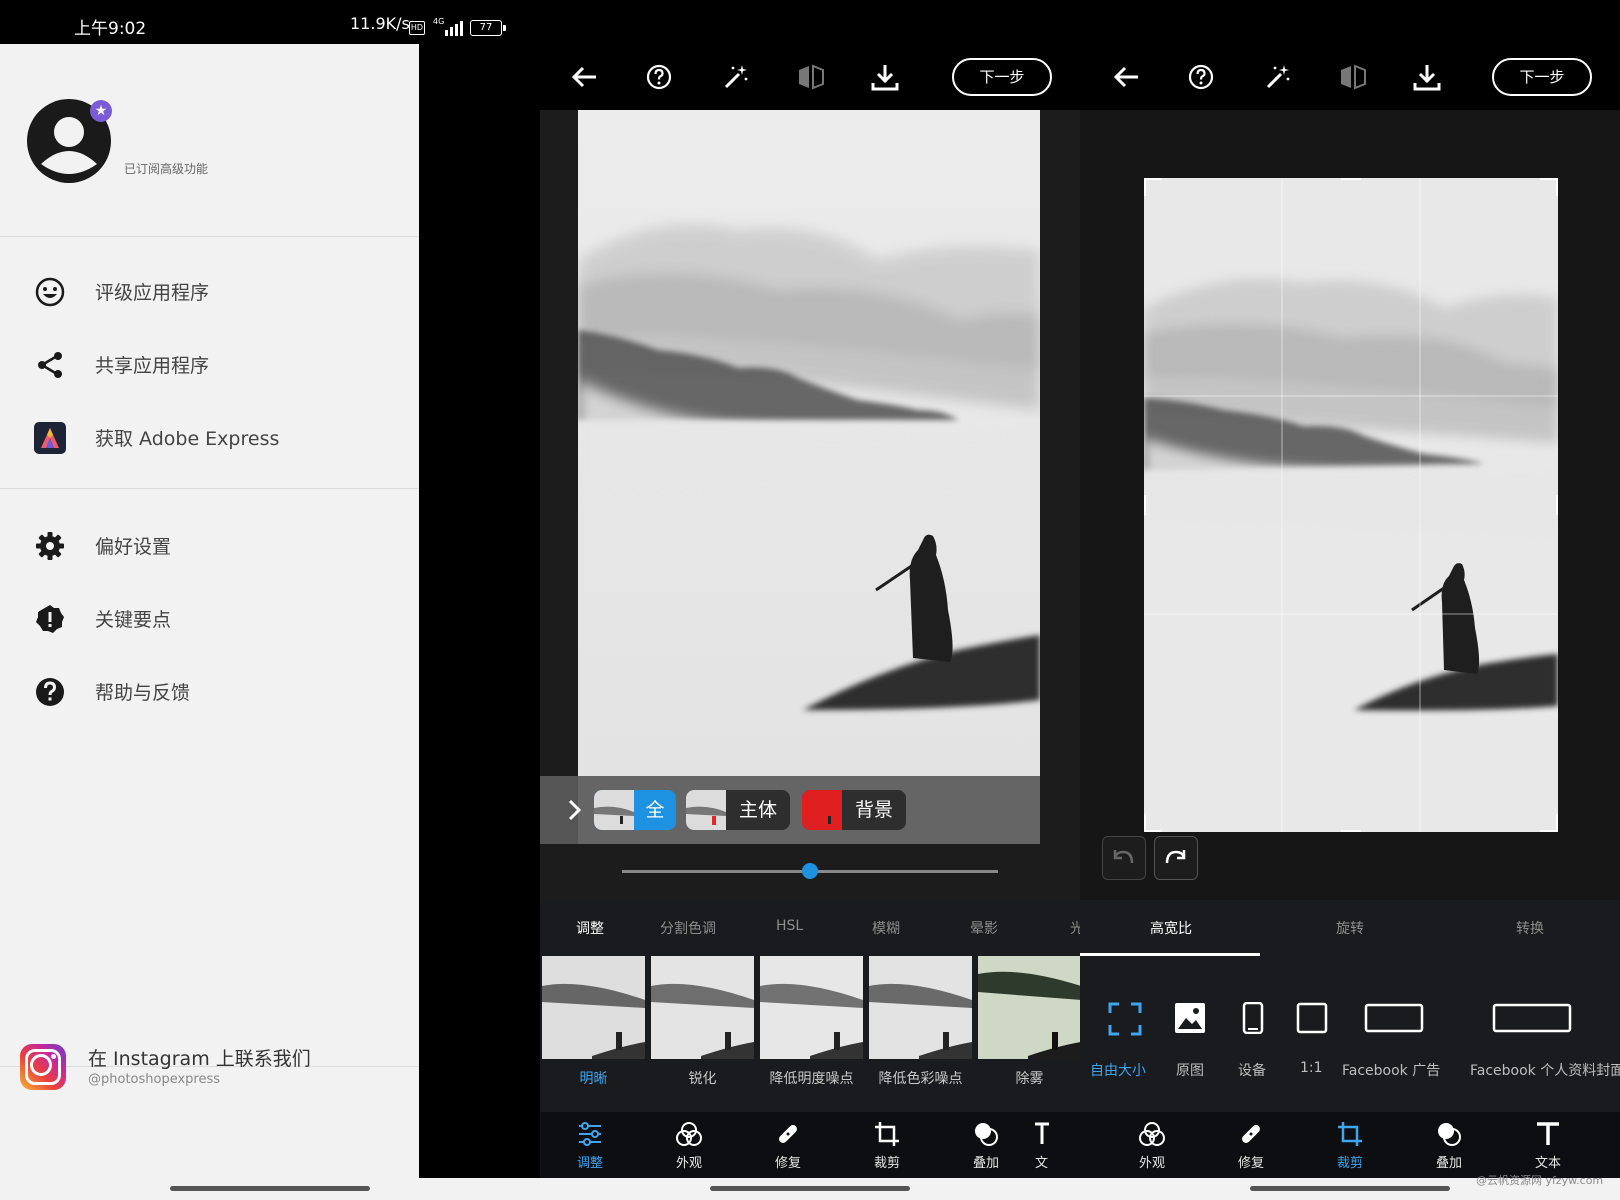 The image size is (1620, 1200). Describe the element at coordinates (1251, 1134) in the screenshot. I see `bandage-icon` at that location.